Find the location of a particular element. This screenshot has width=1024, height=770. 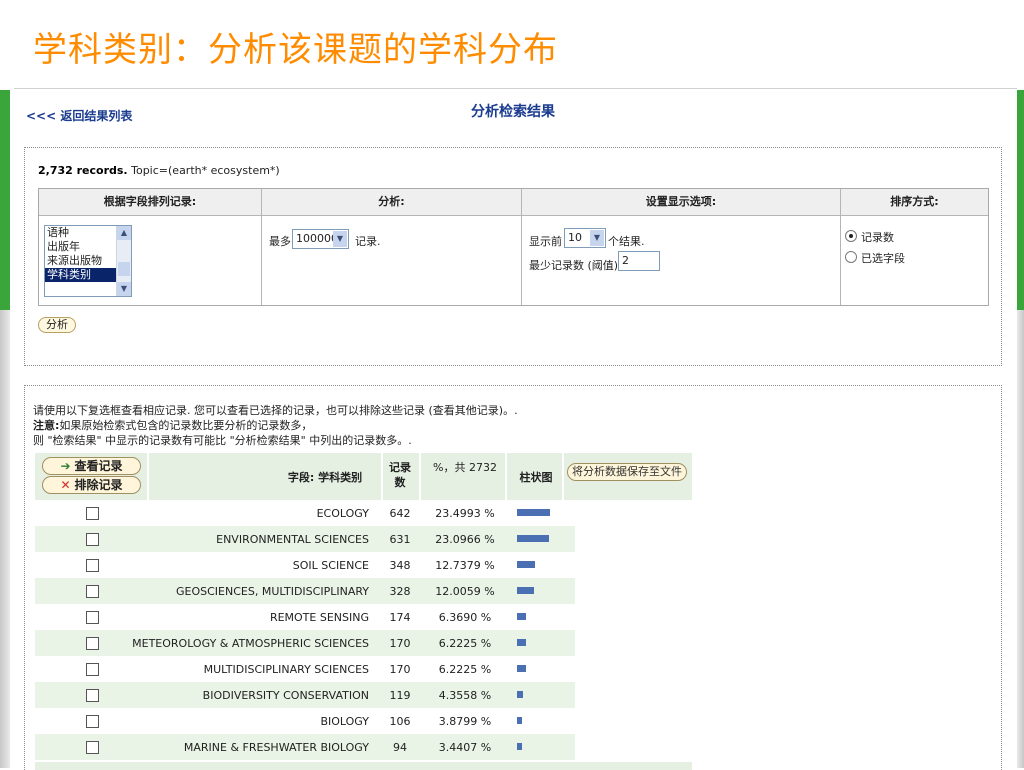

sort-option-label: 已选字段 is located at coordinates (883, 258).